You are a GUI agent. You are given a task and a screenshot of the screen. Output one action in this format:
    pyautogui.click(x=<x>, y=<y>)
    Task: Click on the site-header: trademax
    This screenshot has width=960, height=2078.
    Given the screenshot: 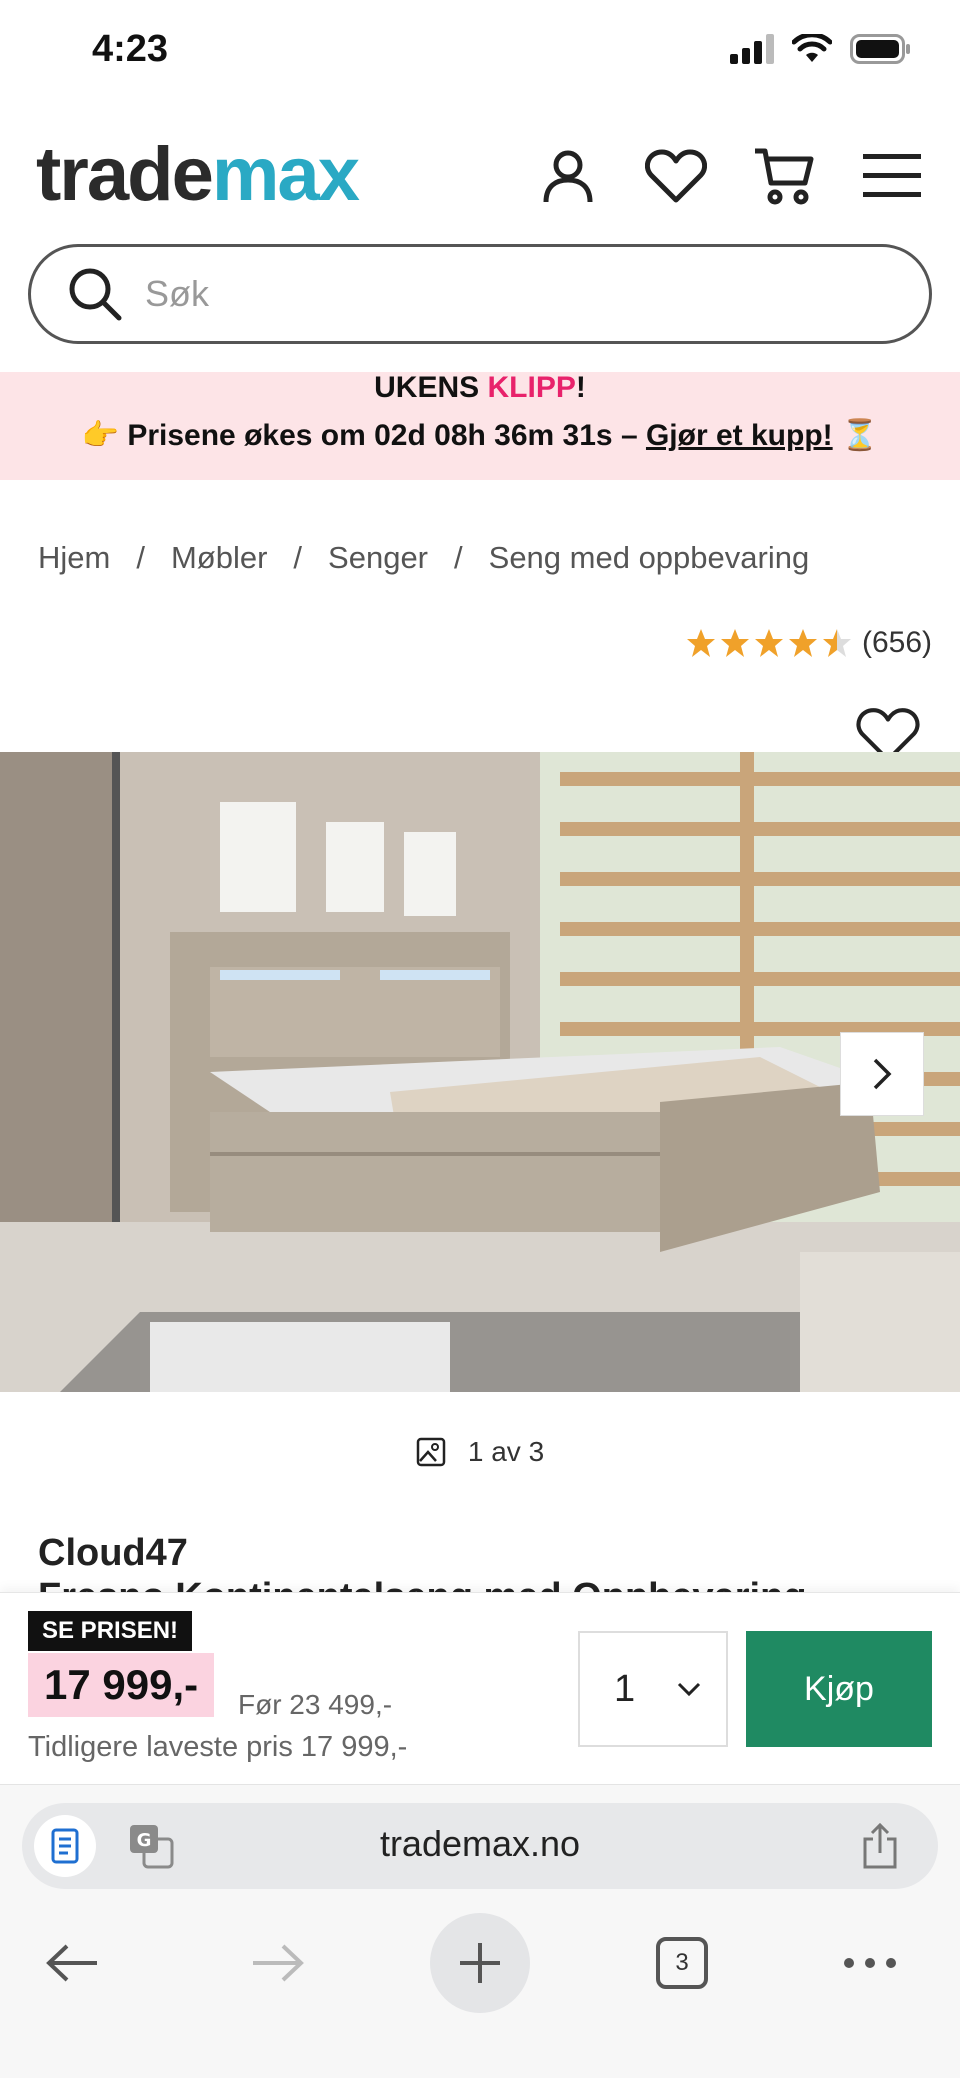 What is the action you would take?
    pyautogui.click(x=480, y=180)
    